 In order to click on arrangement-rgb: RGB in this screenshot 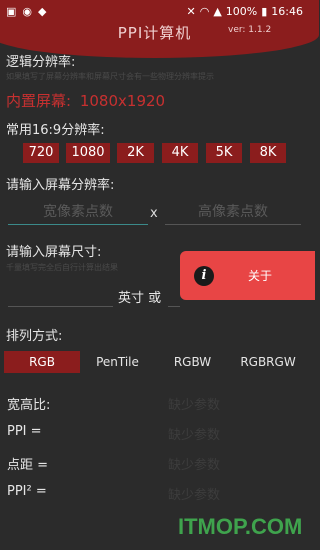, I will do `click(42, 362)`.